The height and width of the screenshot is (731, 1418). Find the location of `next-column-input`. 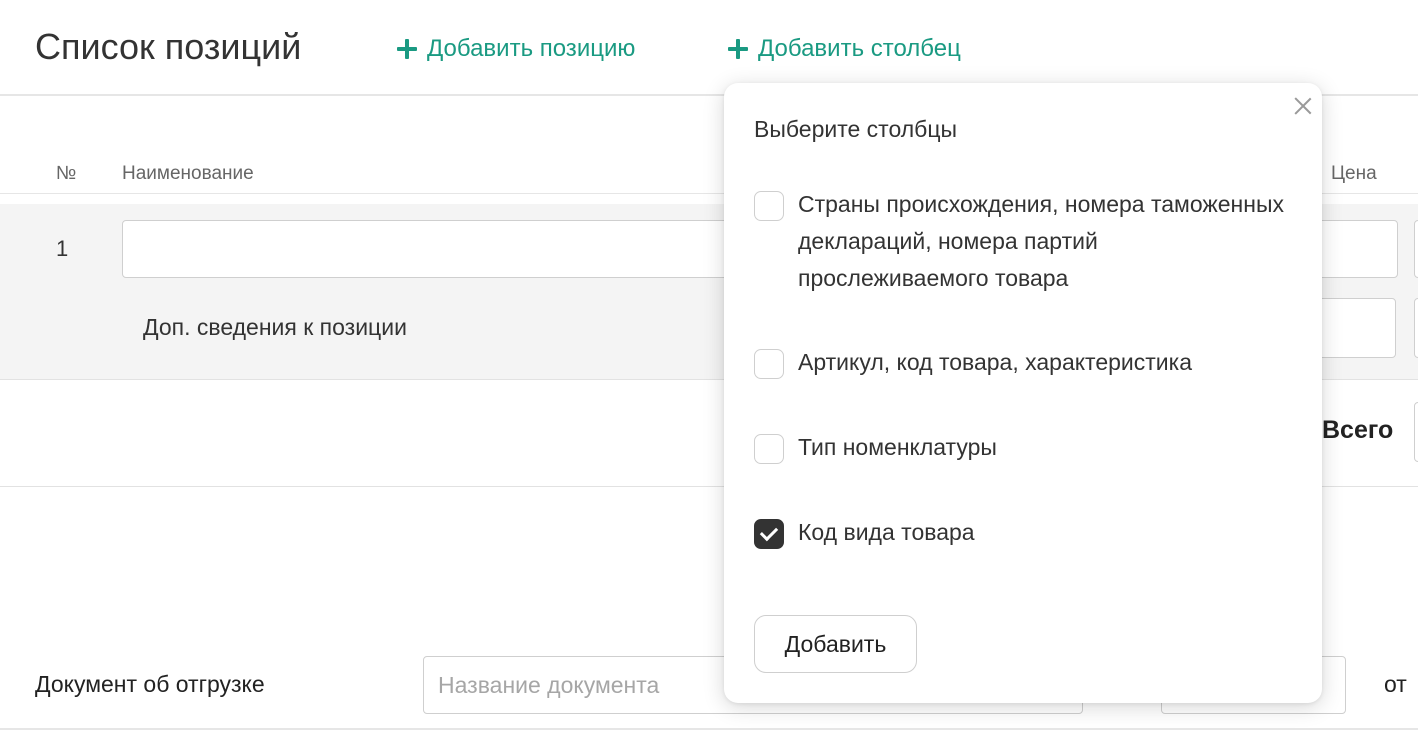

next-column-input is located at coordinates (1416, 249).